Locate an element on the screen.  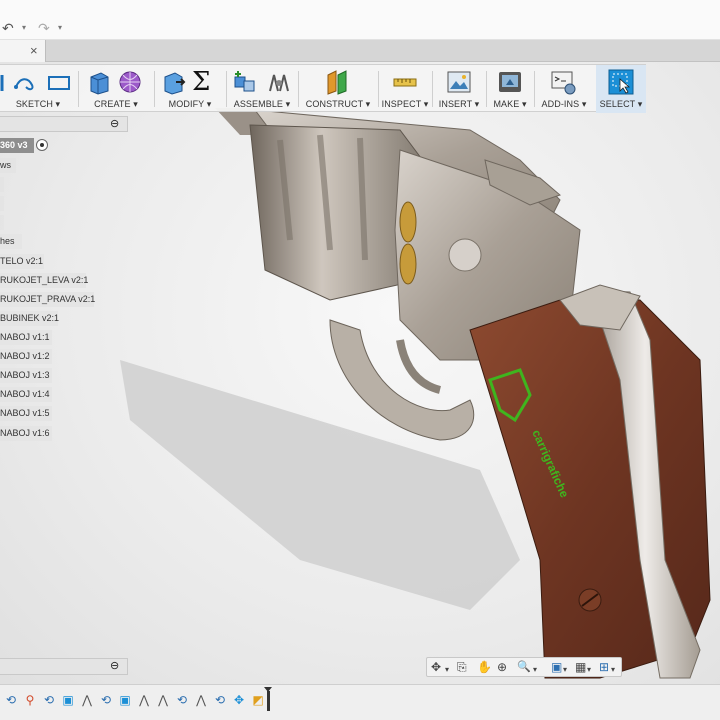
comments-panel-header: ⊖ is located at coordinates (64, 666).